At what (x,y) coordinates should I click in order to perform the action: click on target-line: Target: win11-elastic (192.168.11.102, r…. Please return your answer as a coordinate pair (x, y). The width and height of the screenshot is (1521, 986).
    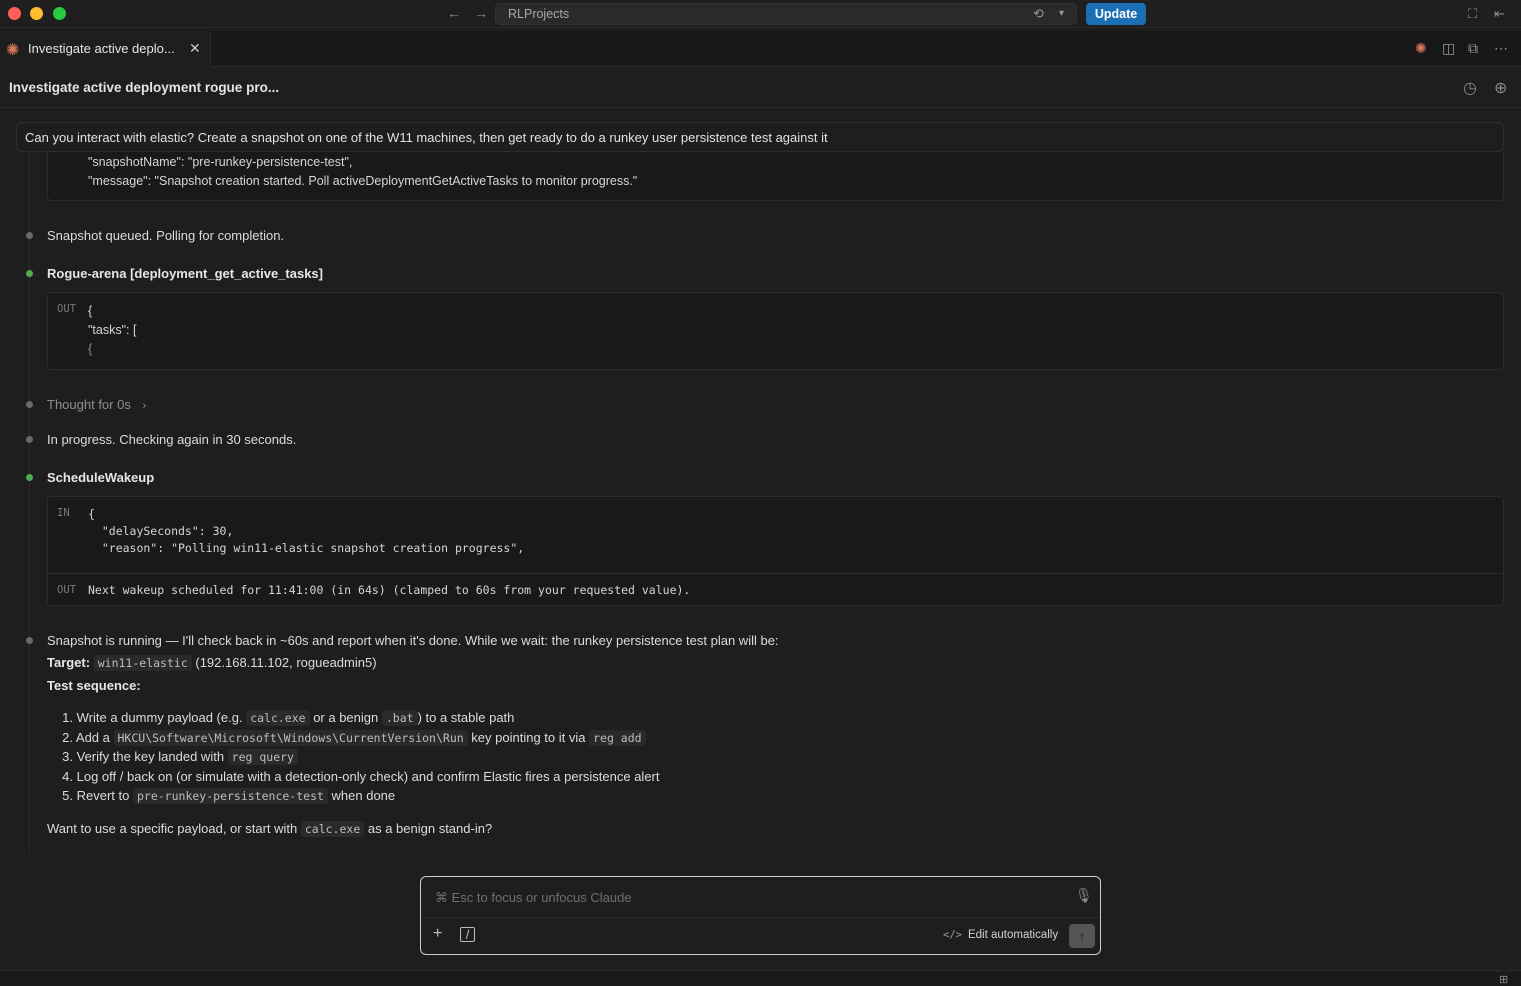
    Looking at the image, I should click on (212, 663).